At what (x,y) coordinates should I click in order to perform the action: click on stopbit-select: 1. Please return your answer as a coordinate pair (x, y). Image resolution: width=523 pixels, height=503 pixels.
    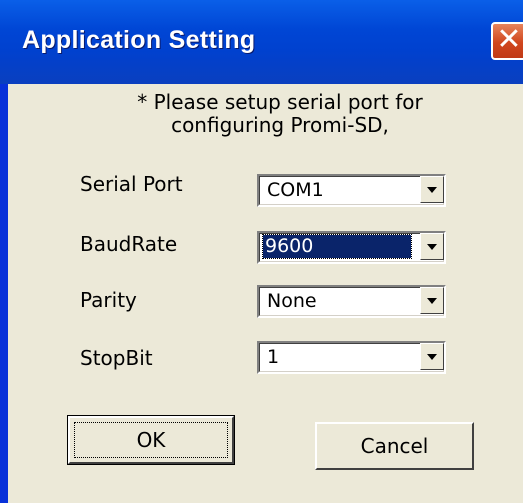
    Looking at the image, I should click on (351, 357).